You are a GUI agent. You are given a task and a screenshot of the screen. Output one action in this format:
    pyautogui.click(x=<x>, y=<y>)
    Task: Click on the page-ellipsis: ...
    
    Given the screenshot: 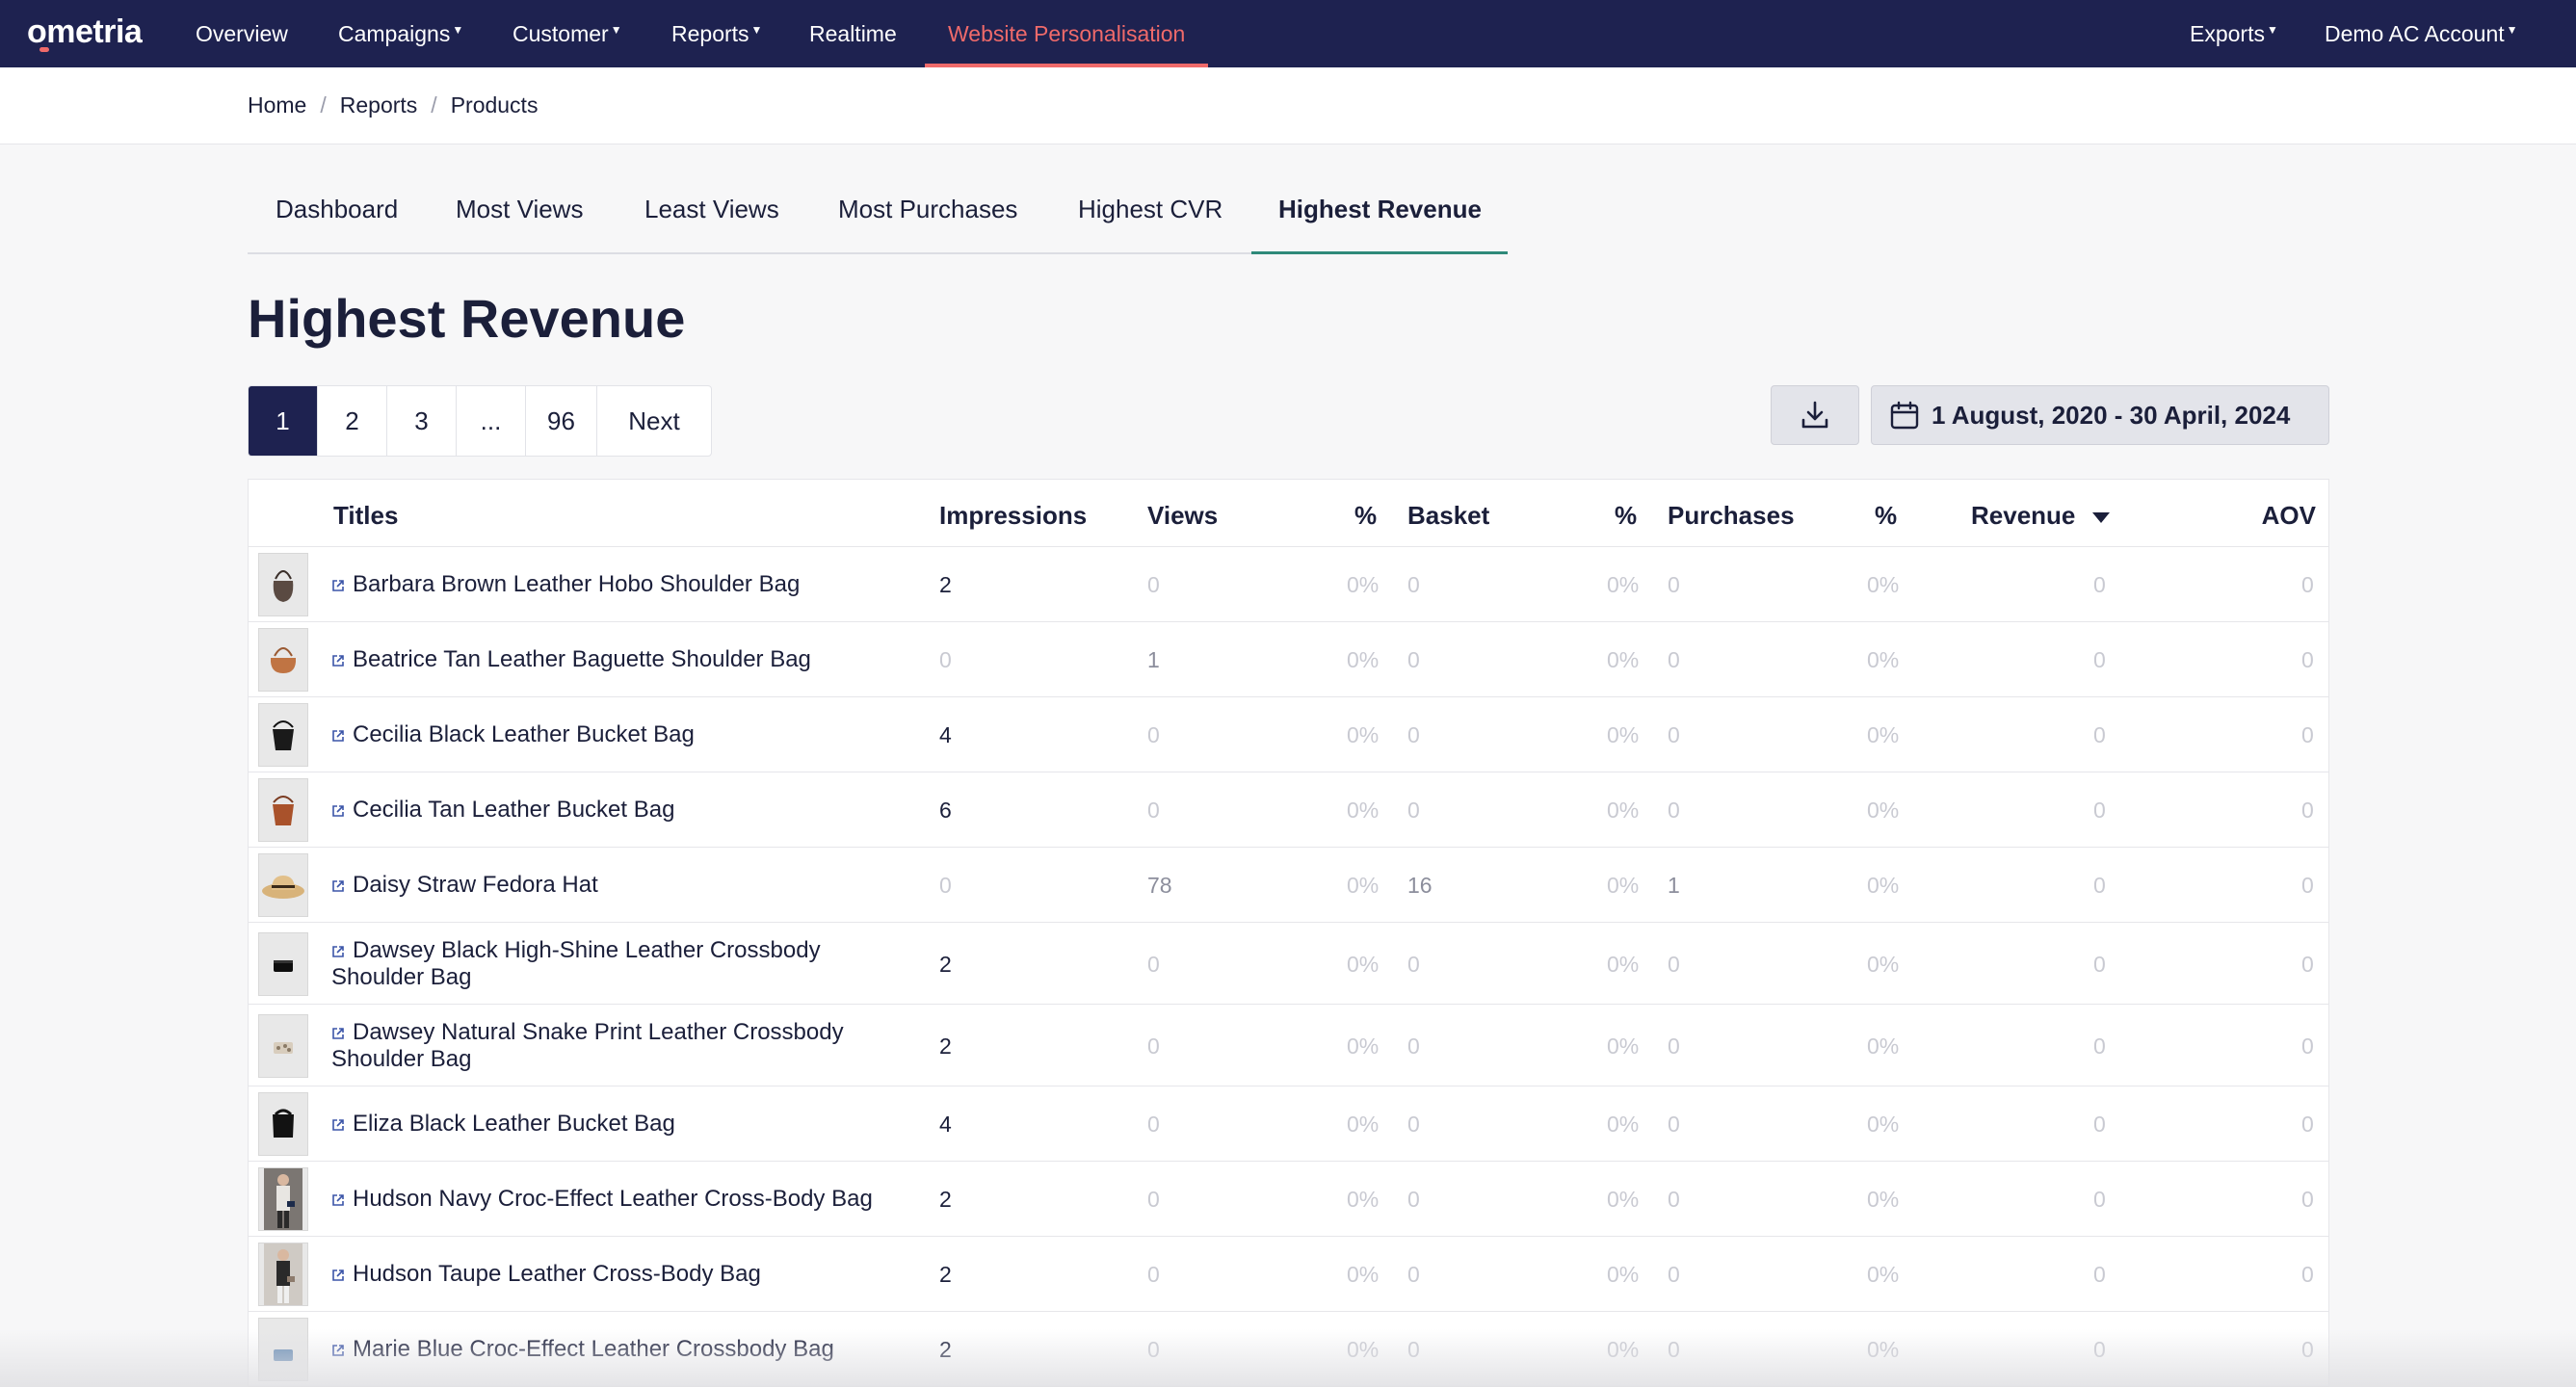 What is the action you would take?
    pyautogui.click(x=492, y=421)
    